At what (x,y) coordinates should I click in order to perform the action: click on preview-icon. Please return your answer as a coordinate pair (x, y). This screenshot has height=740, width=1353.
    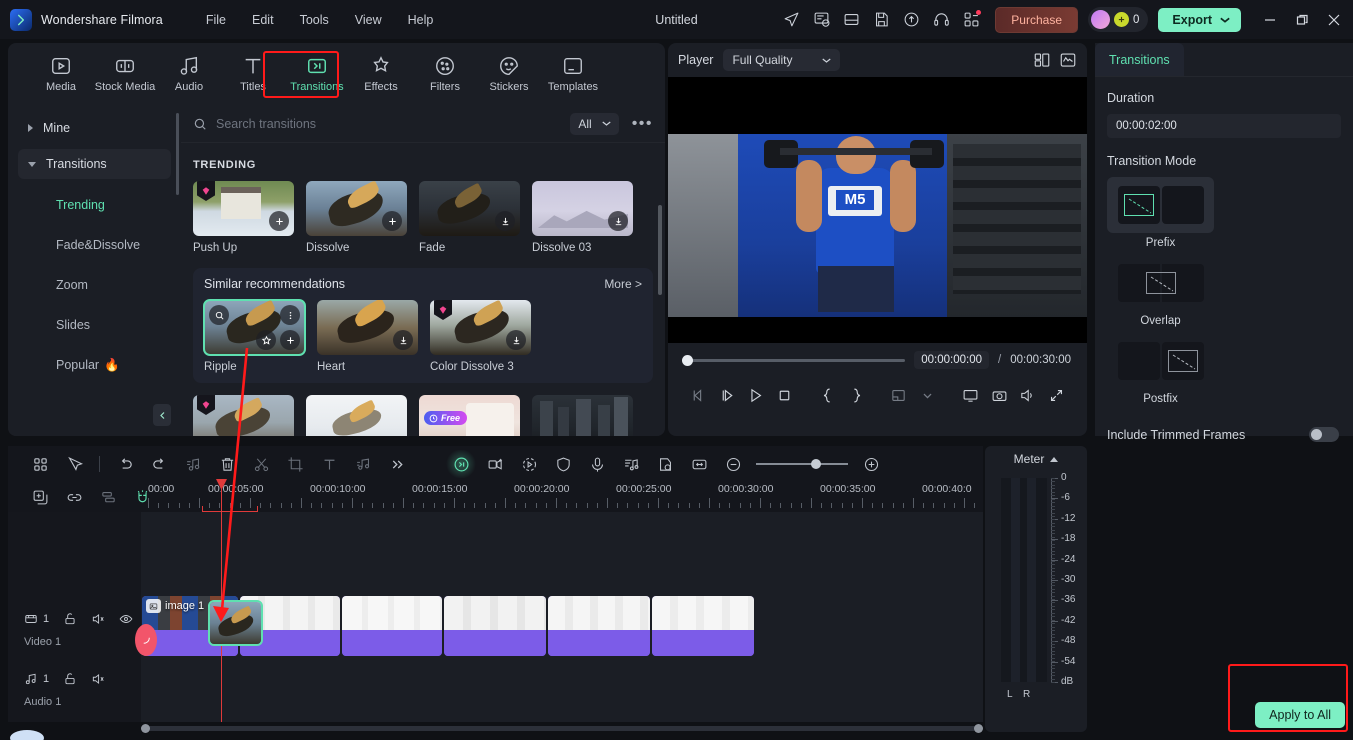
    Looking at the image, I should click on (219, 315).